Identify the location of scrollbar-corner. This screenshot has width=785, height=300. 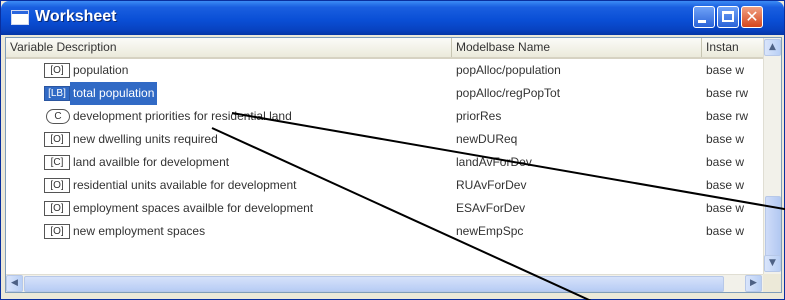
(772, 283).